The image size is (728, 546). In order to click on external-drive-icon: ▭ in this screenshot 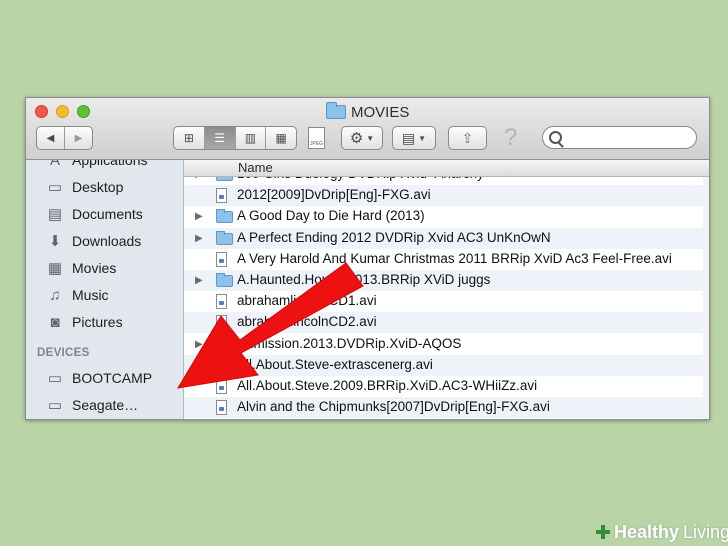, I will do `click(55, 405)`.